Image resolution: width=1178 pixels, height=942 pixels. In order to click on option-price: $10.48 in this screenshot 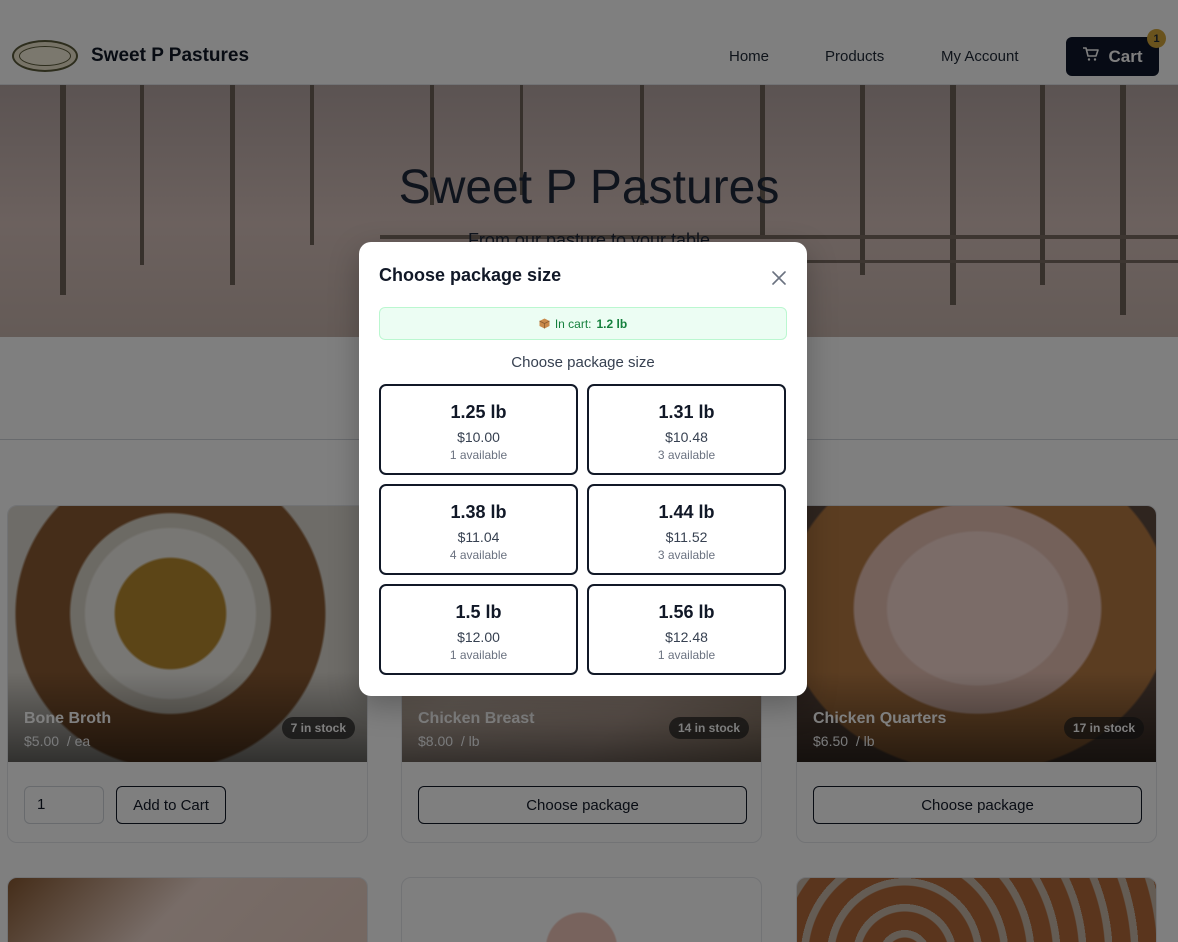, I will do `click(686, 437)`.